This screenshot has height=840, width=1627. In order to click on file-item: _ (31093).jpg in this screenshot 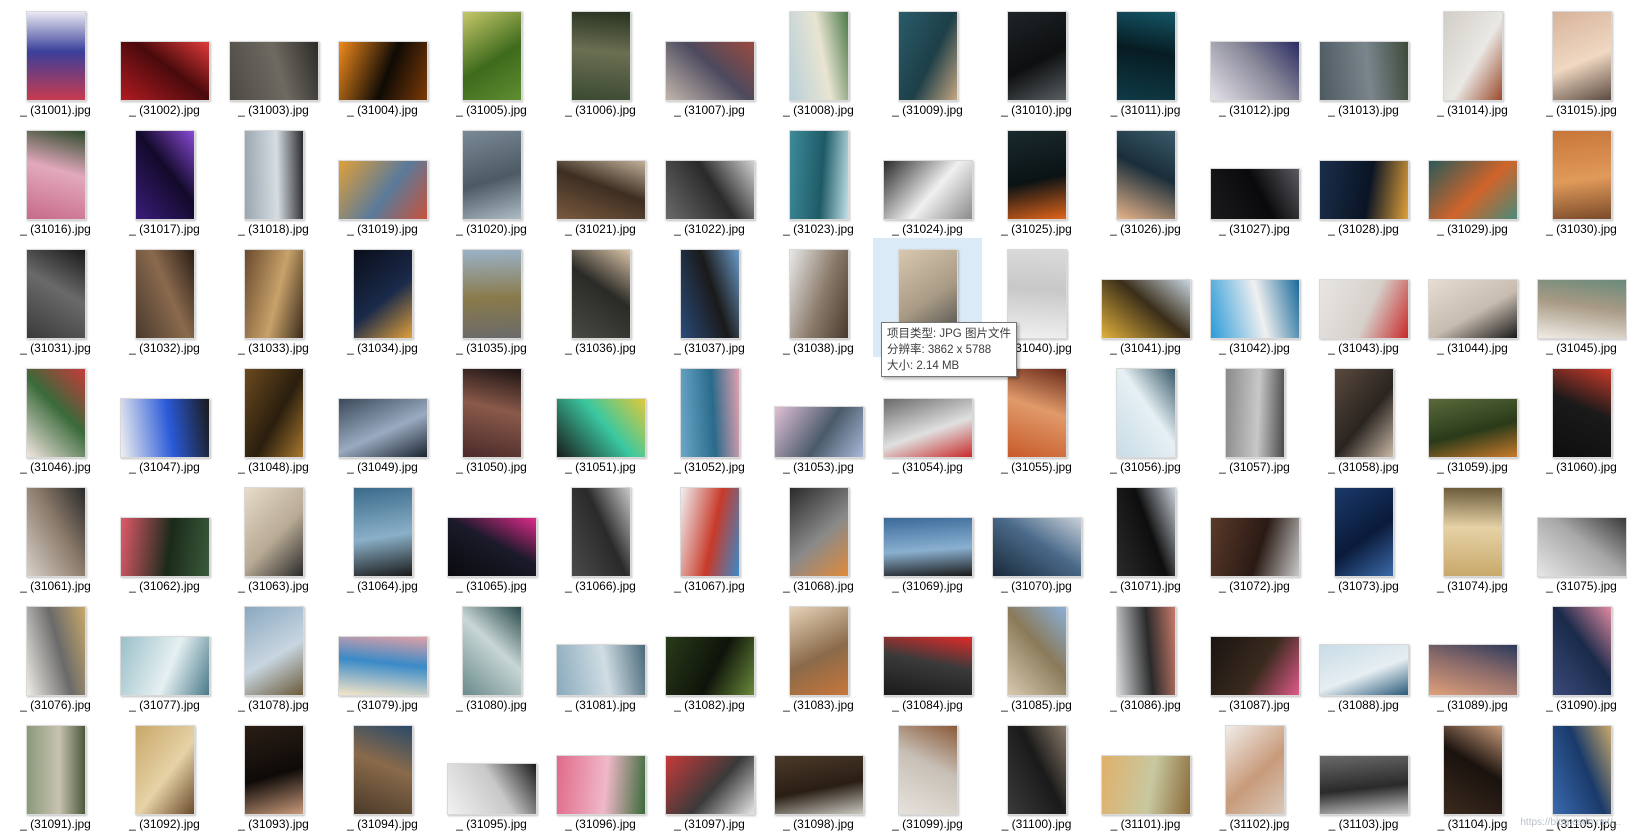, I will do `click(273, 773)`.